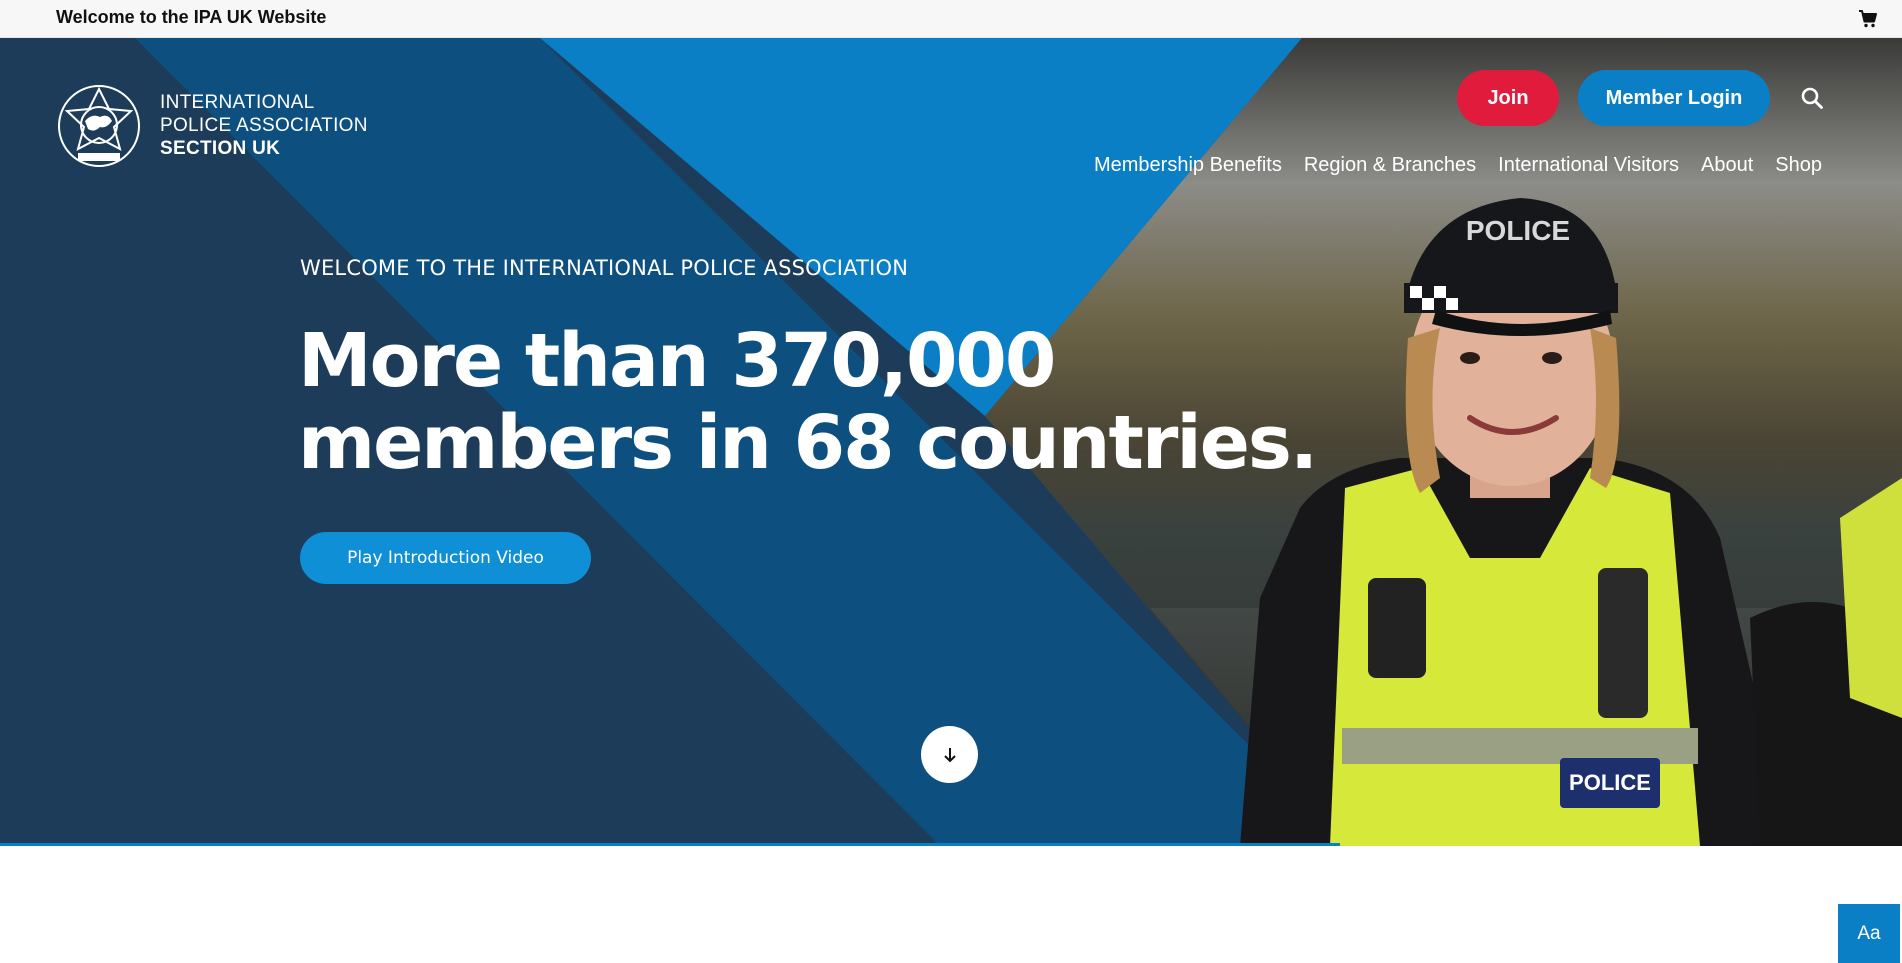 This screenshot has width=1902, height=963. Describe the element at coordinates (445, 558) in the screenshot. I see `play-video-button: Play Introduction Video` at that location.